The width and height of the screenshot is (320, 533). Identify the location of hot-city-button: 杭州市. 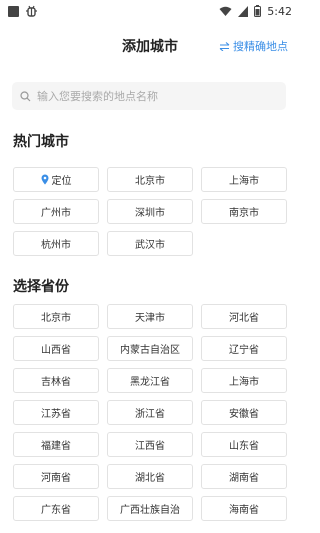
(56, 243).